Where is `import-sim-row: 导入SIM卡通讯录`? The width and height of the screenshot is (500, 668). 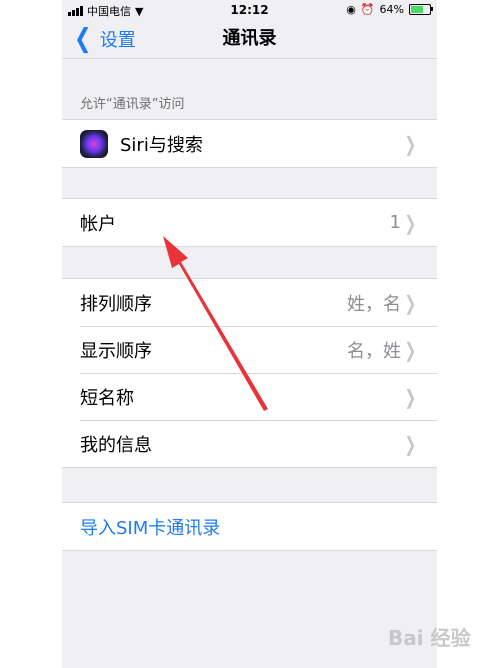 import-sim-row: 导入SIM卡通讯录 is located at coordinates (249, 526).